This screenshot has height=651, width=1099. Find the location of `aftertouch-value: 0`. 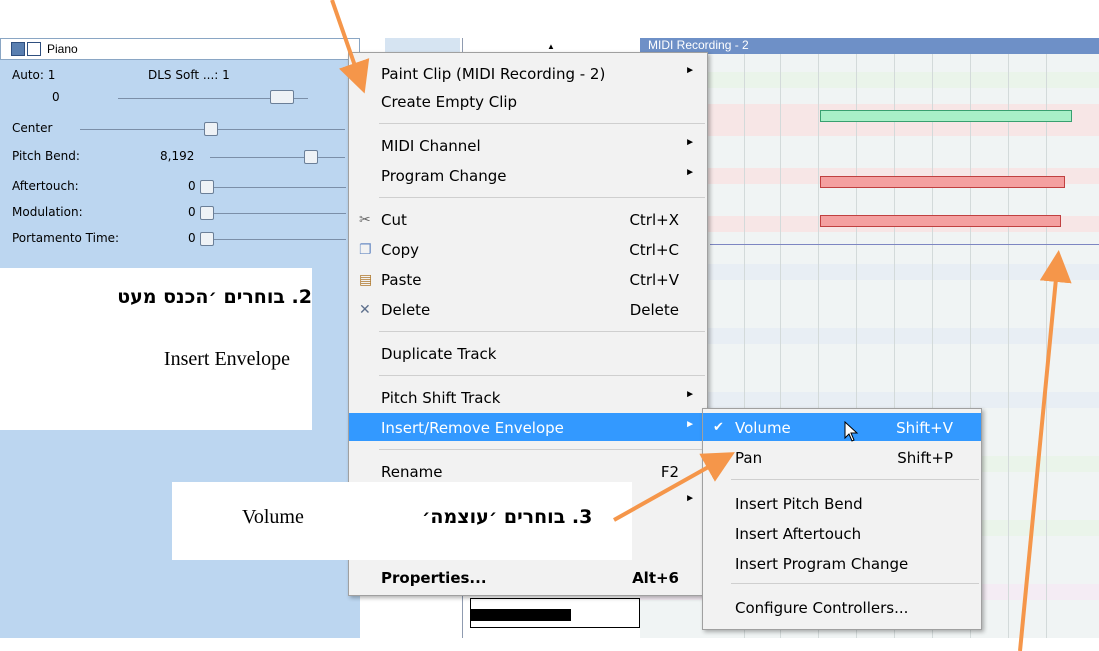

aftertouch-value: 0 is located at coordinates (192, 186).